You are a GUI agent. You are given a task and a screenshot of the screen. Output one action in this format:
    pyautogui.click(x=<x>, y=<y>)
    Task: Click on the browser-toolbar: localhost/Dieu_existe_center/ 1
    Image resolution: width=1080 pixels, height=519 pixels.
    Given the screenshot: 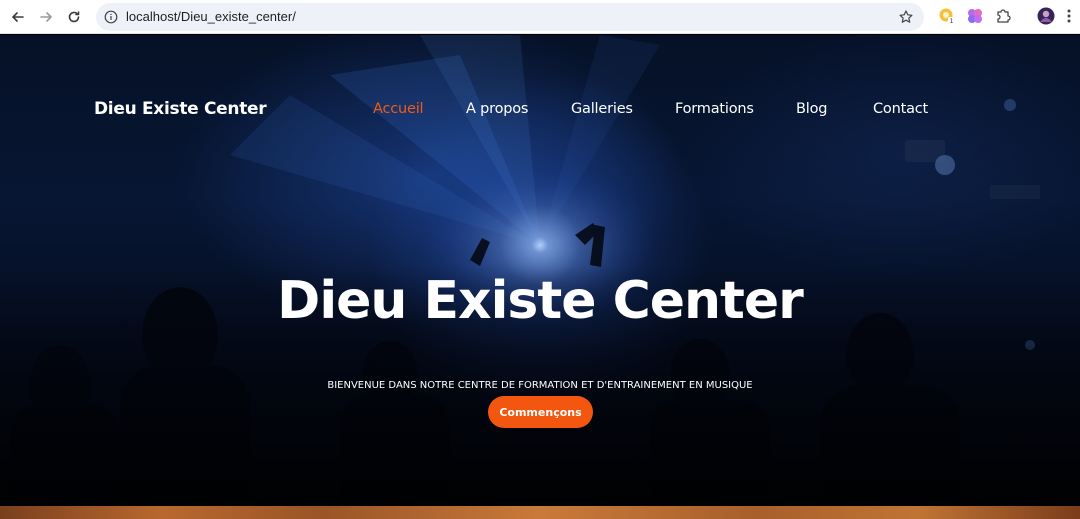 What is the action you would take?
    pyautogui.click(x=540, y=17)
    